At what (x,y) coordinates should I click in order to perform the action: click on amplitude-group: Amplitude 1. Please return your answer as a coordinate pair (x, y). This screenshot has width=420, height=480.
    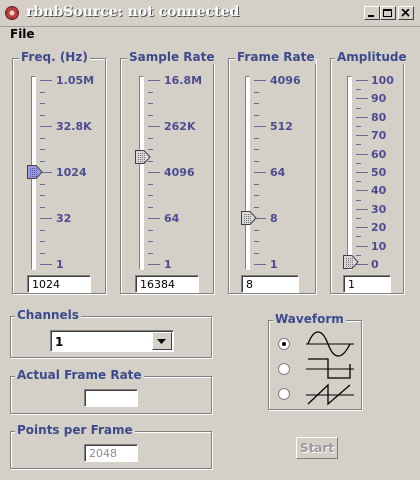
    Looking at the image, I should click on (369, 172).